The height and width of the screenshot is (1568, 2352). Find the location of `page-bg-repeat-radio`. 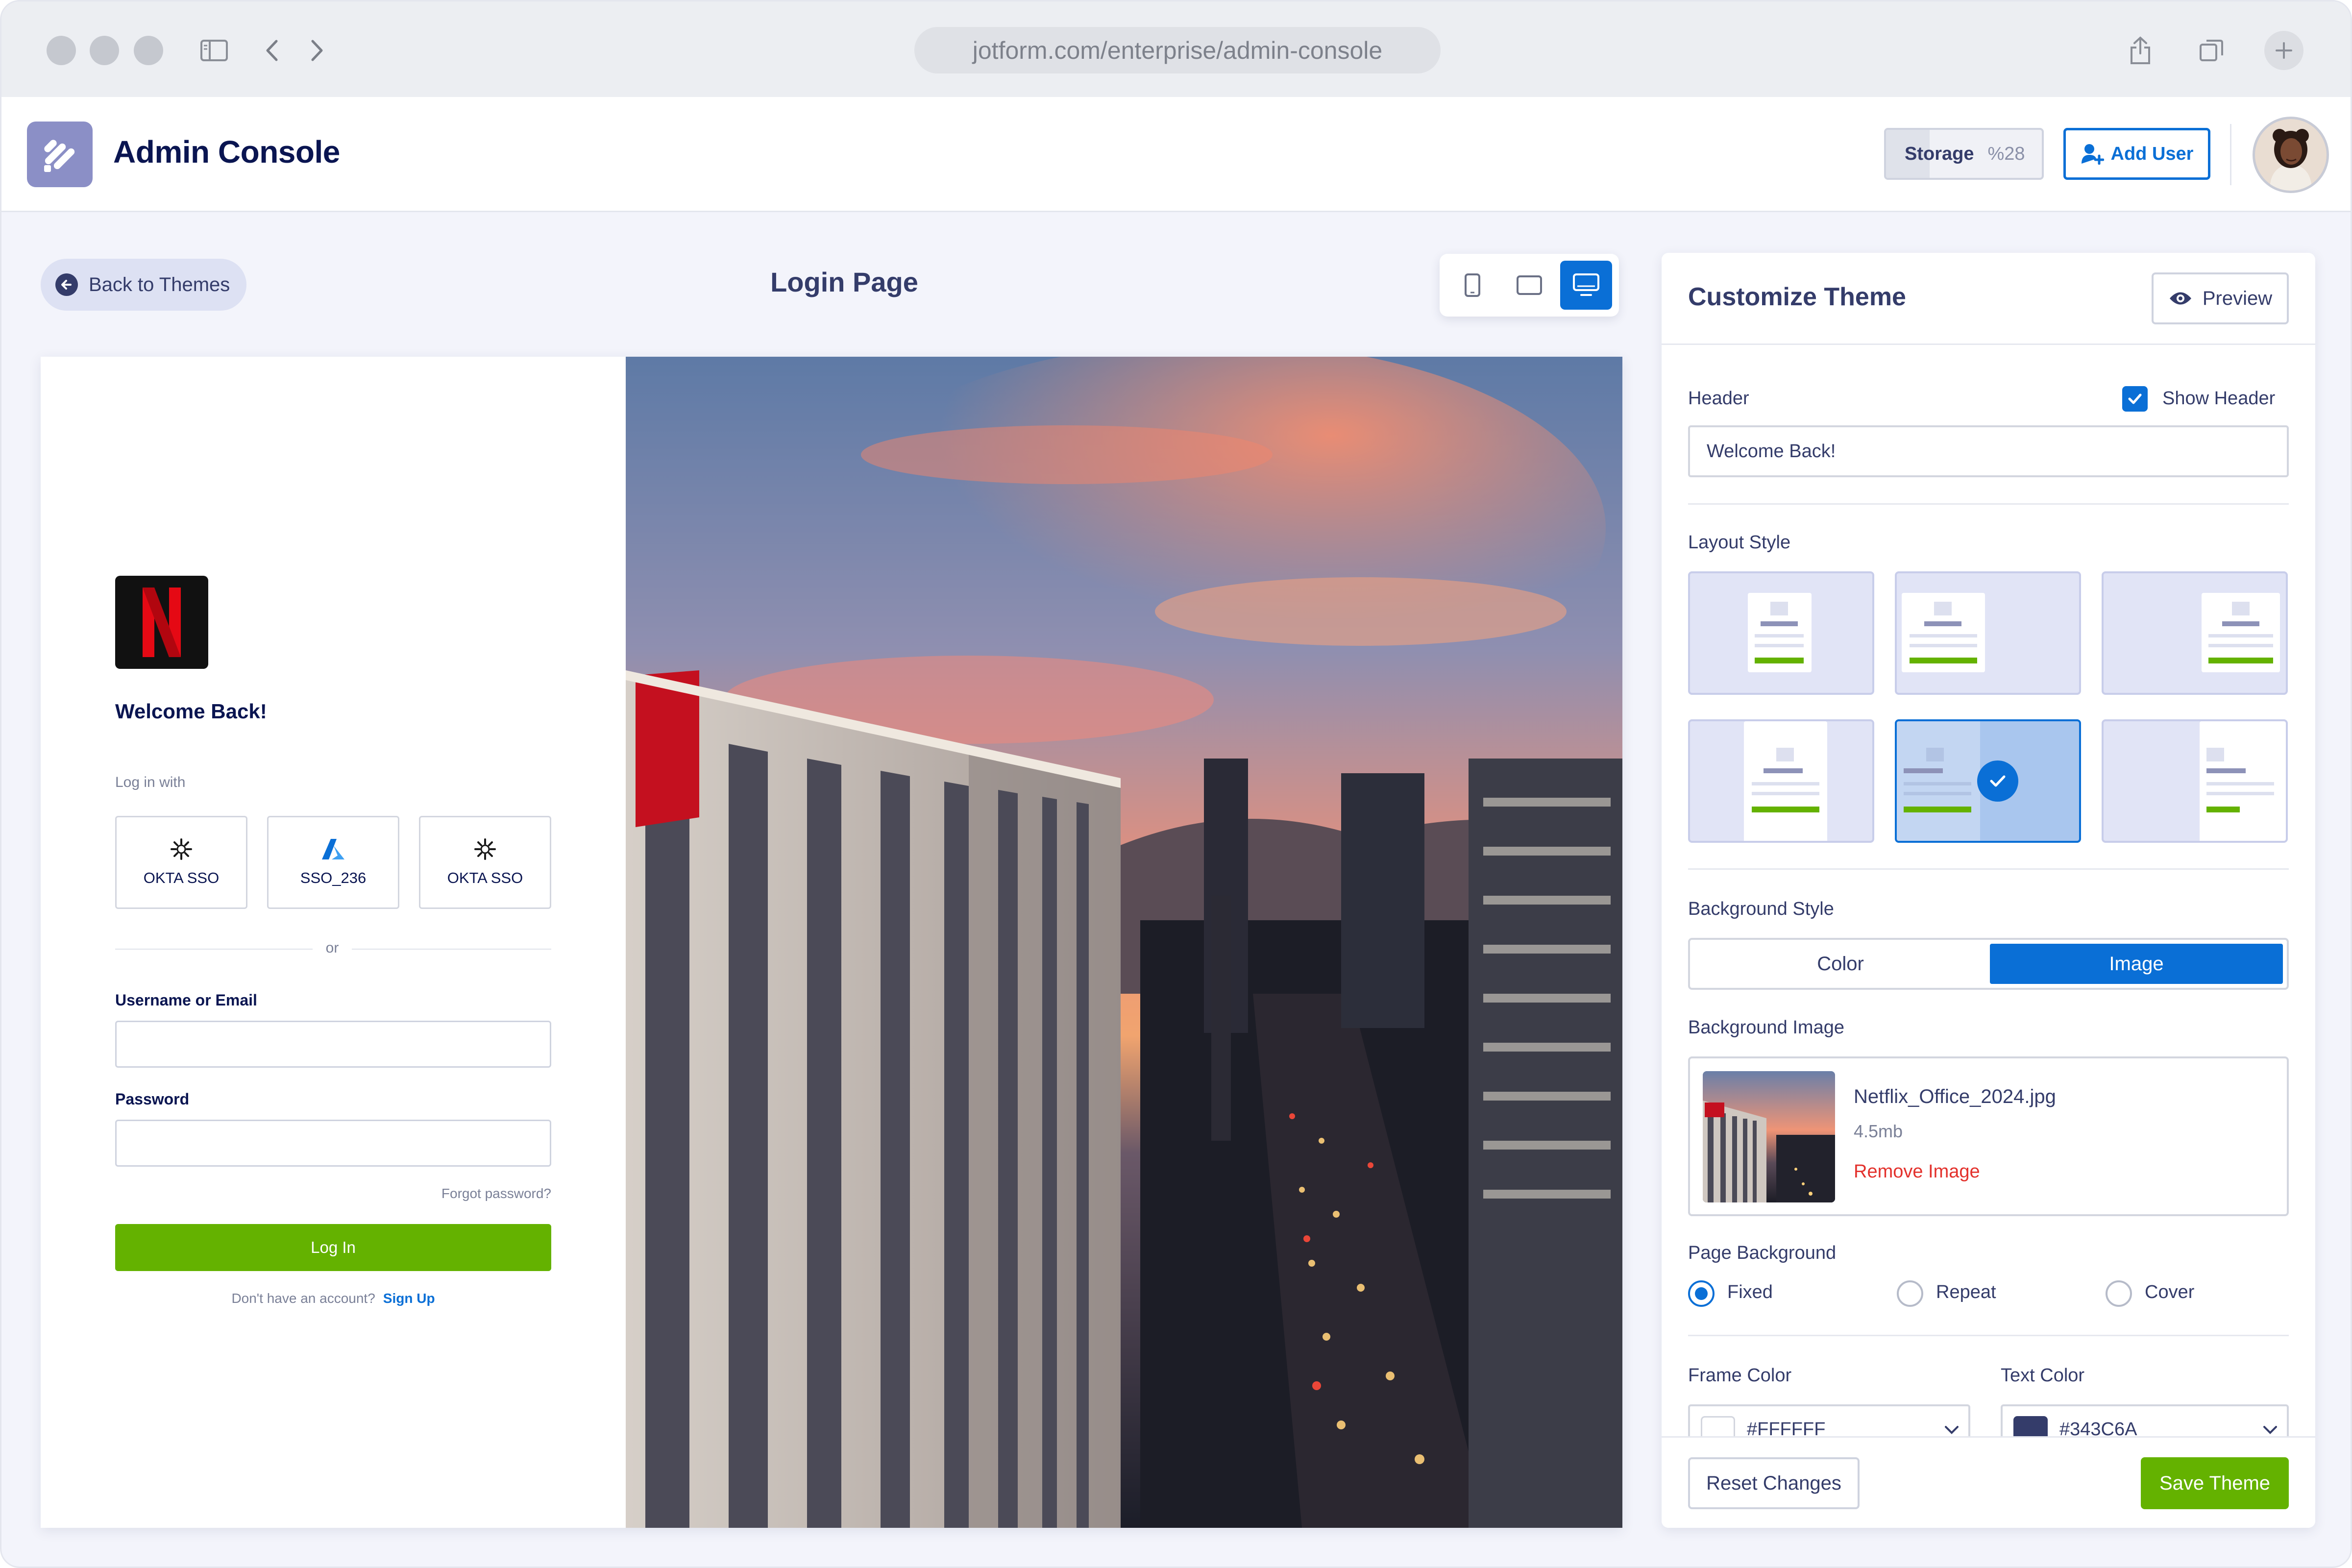

page-bg-repeat-radio is located at coordinates (1910, 1293).